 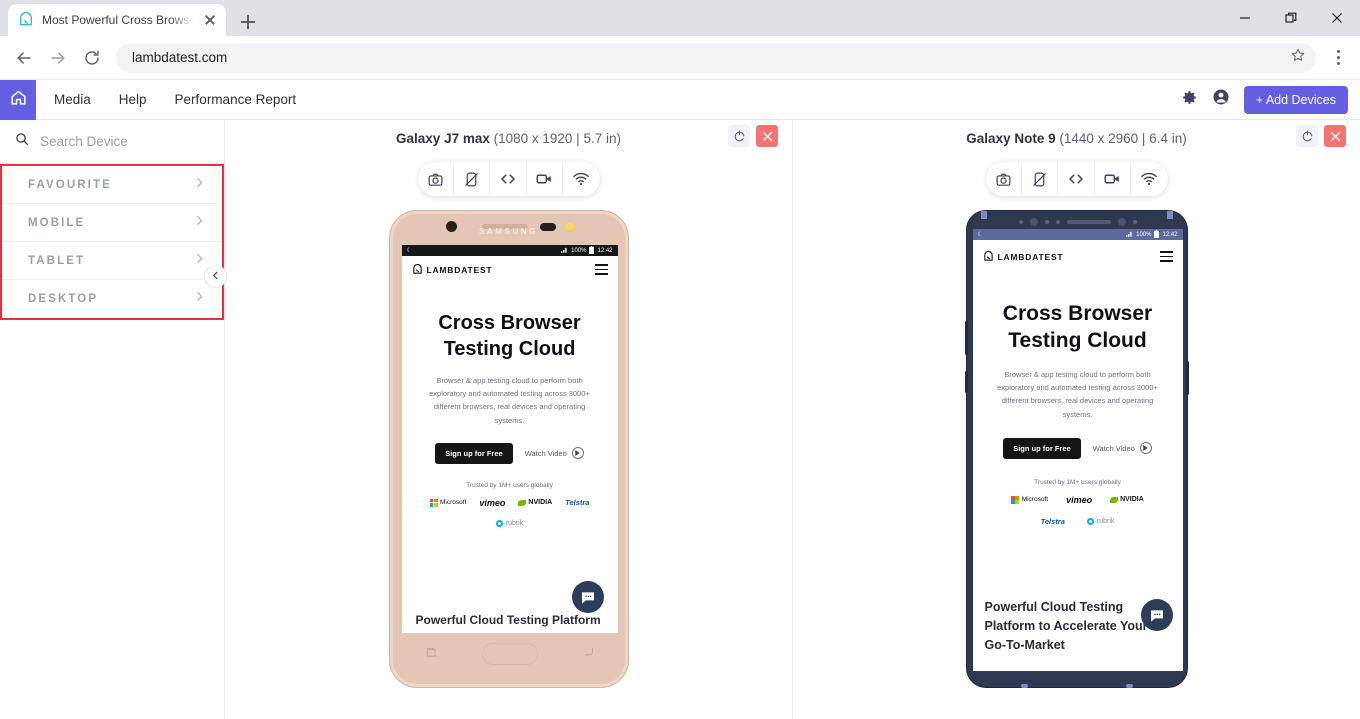 What do you see at coordinates (24, 58) in the screenshot?
I see `back-arrow-icon` at bounding box center [24, 58].